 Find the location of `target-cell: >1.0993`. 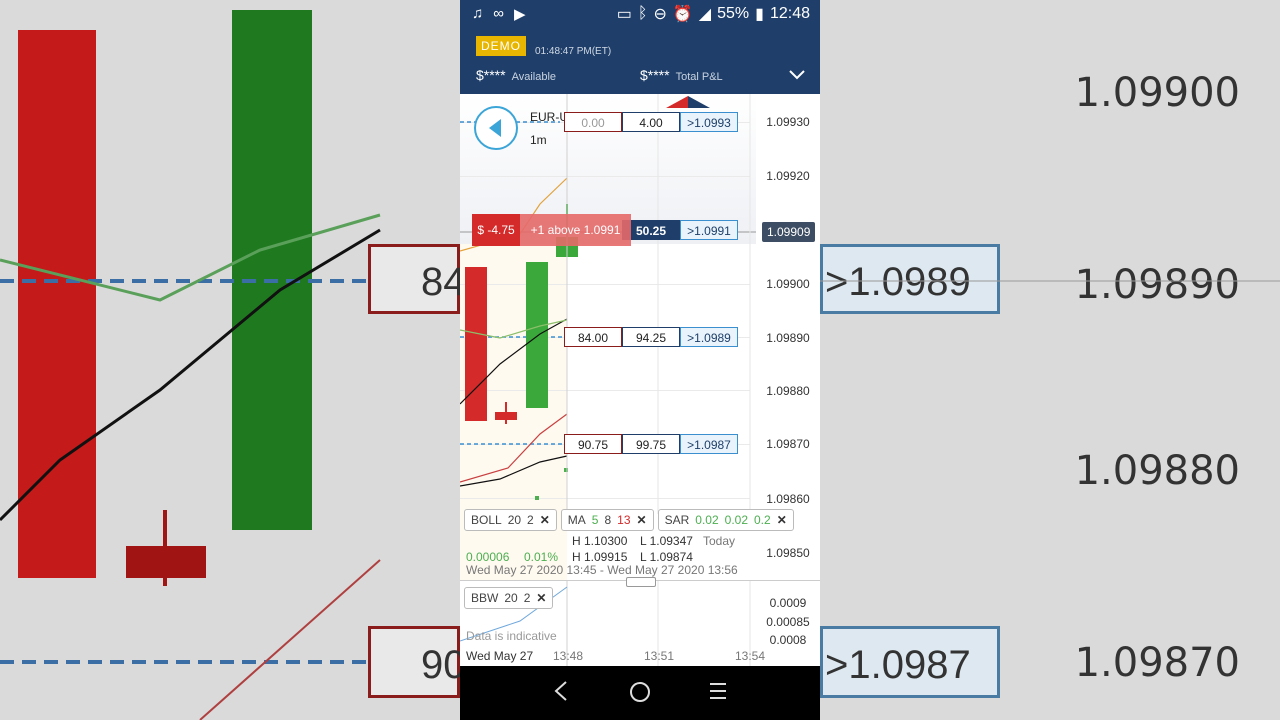

target-cell: >1.0993 is located at coordinates (709, 122).